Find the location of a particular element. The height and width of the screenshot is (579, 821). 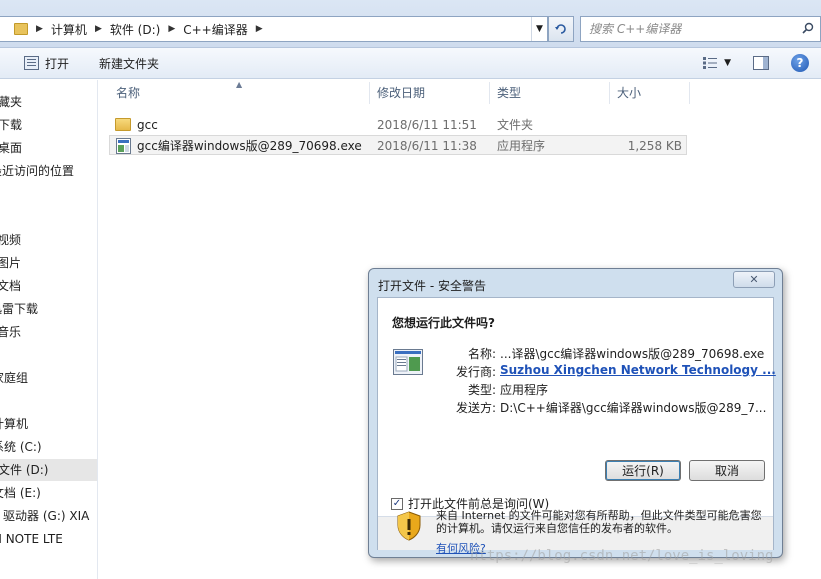

nav-item-label: 计算机 is located at coordinates (14, 424).